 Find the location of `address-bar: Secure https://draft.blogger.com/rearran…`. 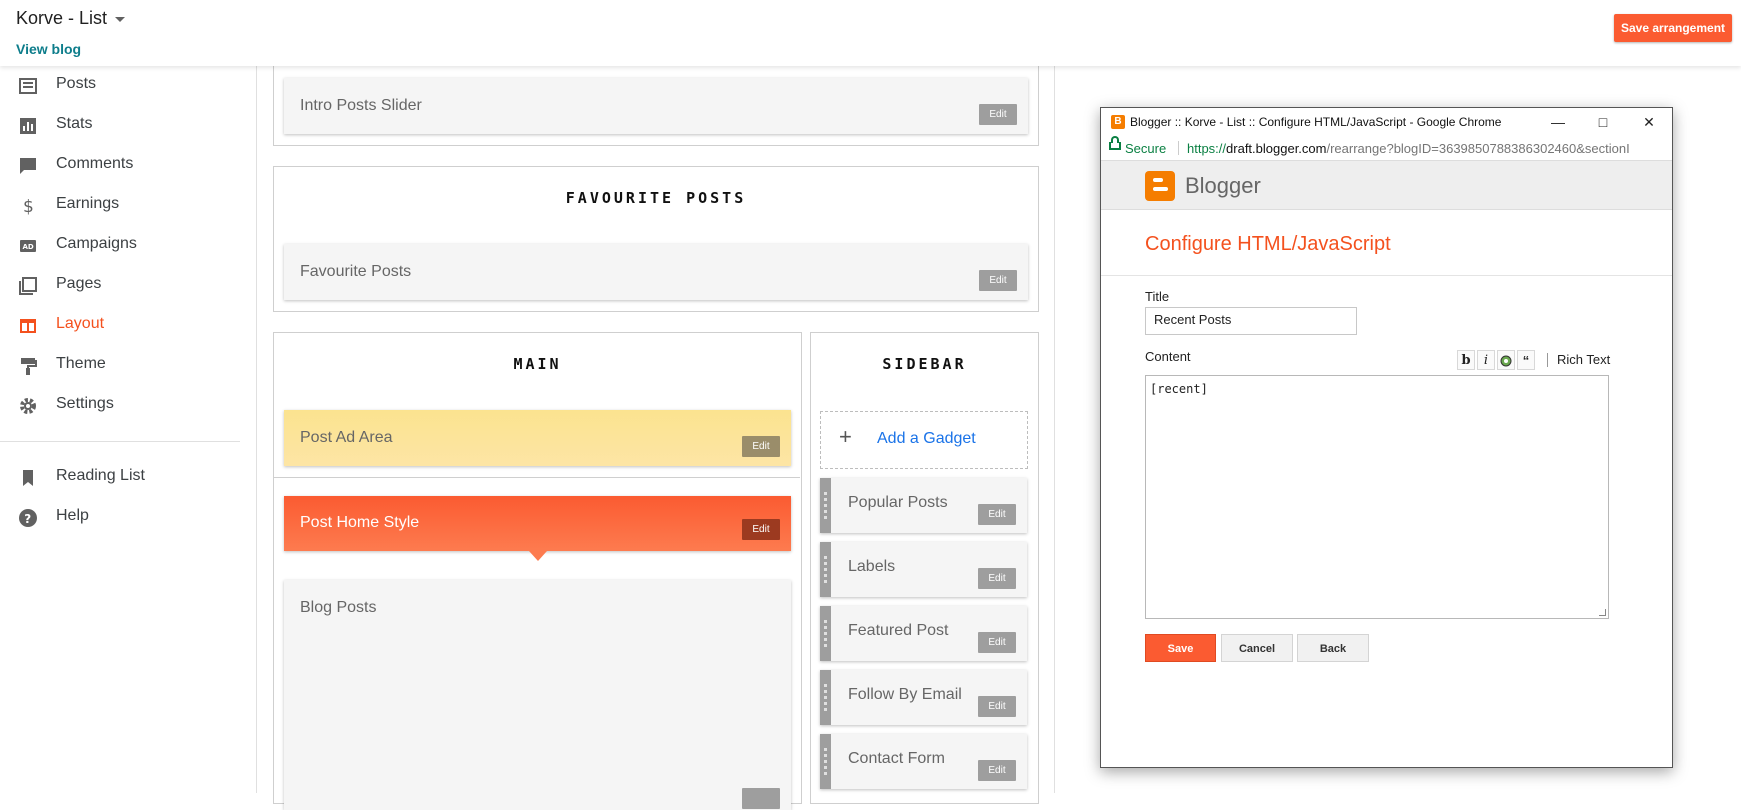

address-bar: Secure https://draft.blogger.com/rearran… is located at coordinates (1386, 148).